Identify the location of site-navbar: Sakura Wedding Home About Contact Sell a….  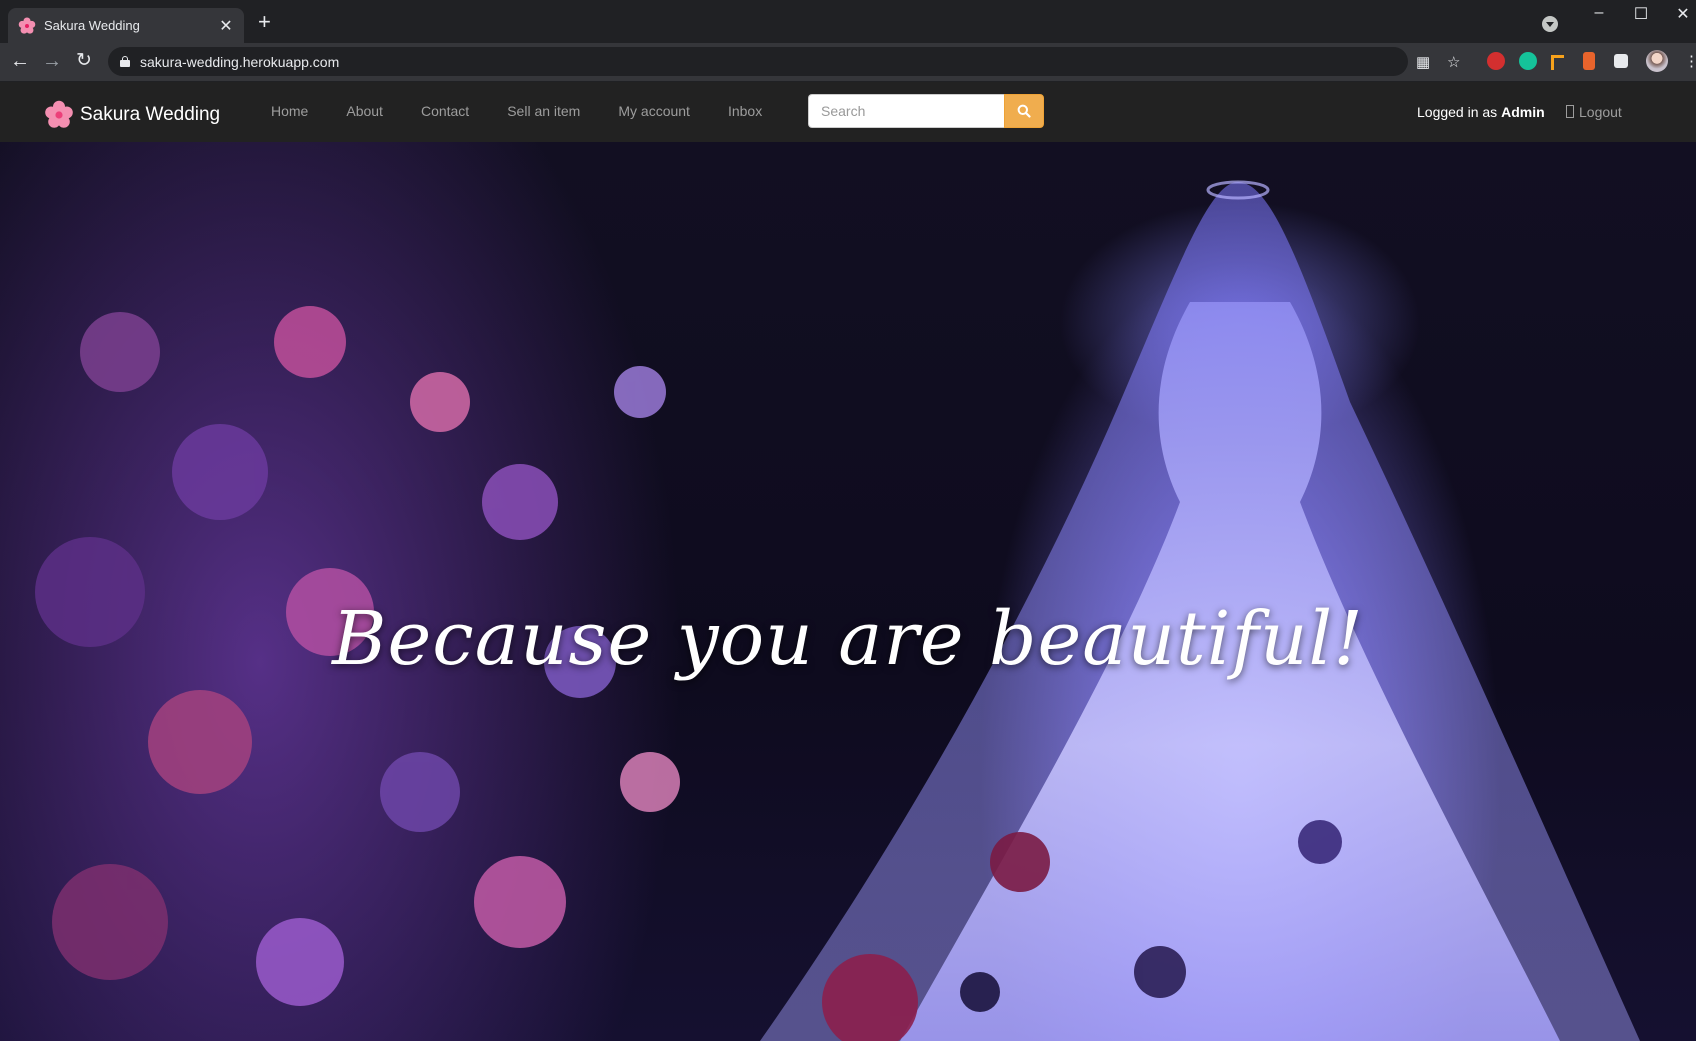
(848, 112).